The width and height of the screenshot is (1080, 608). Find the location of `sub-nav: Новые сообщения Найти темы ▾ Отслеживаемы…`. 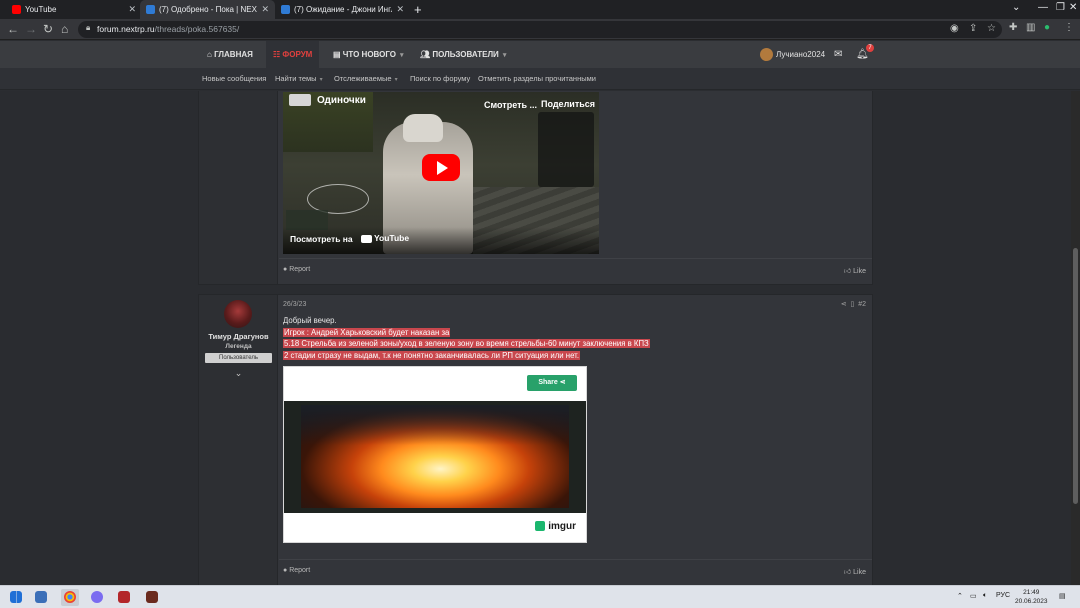

sub-nav: Новые сообщения Найти темы ▾ Отслеживаемы… is located at coordinates (540, 79).